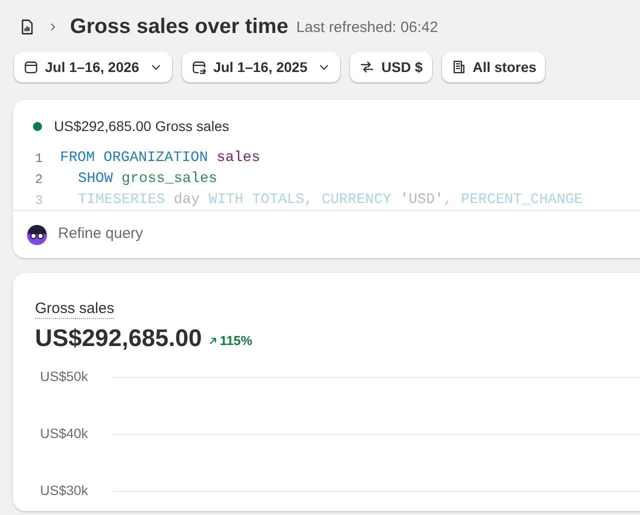 This screenshot has width=640, height=515. Describe the element at coordinates (93, 67) in the screenshot. I see `filter-button: Jul 1–16, 2026` at that location.